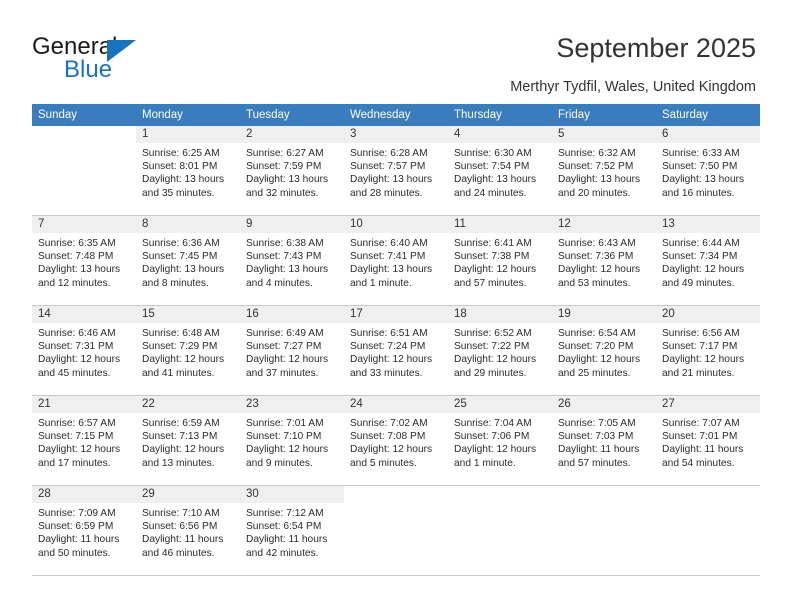 The width and height of the screenshot is (792, 612). What do you see at coordinates (604, 404) in the screenshot?
I see `day-number: 26` at bounding box center [604, 404].